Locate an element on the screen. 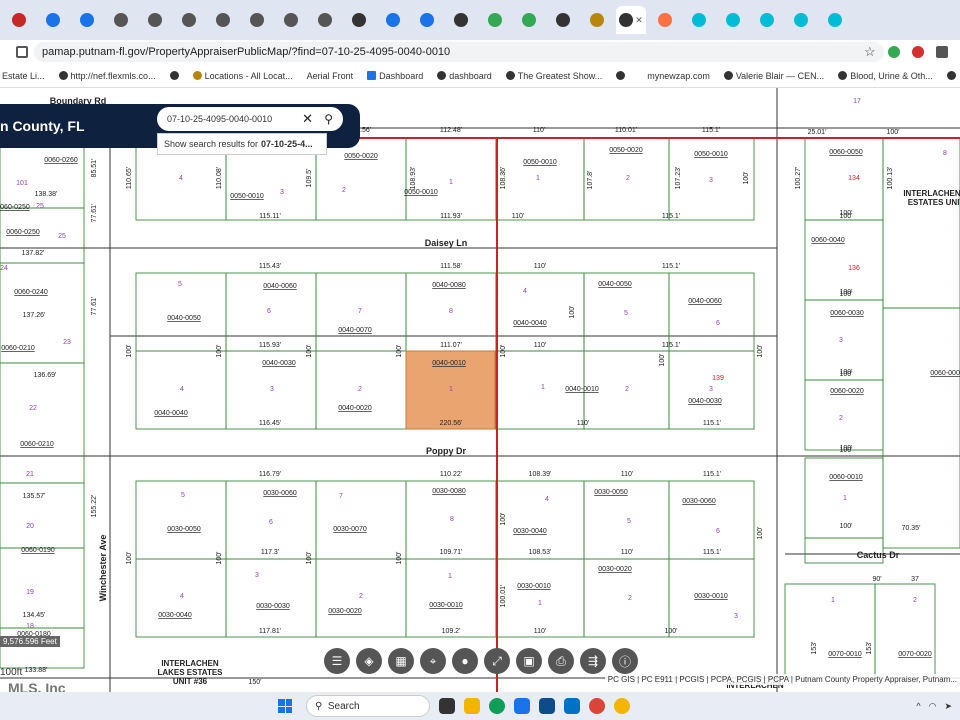 The height and width of the screenshot is (720, 960). taskbar-search-label: Search is located at coordinates (343, 706).